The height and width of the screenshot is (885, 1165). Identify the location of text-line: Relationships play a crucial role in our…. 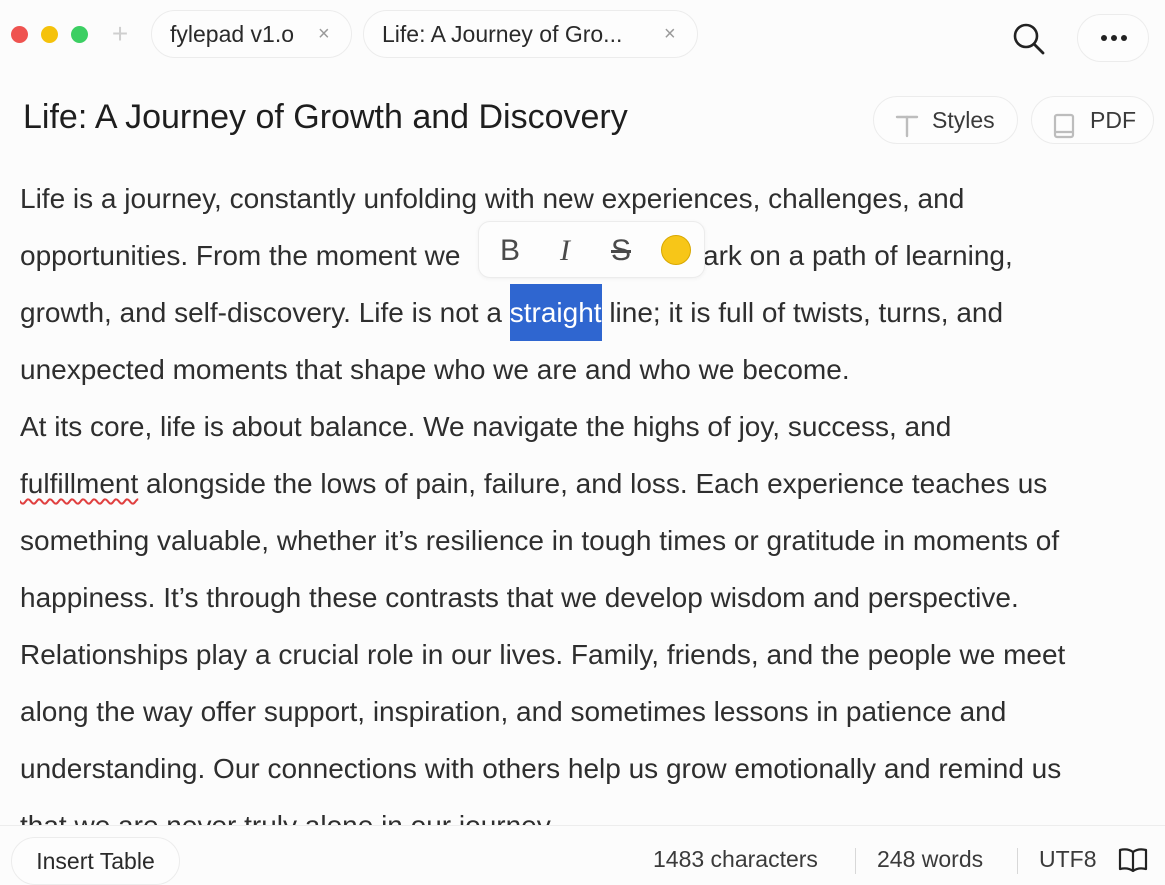
(543, 654).